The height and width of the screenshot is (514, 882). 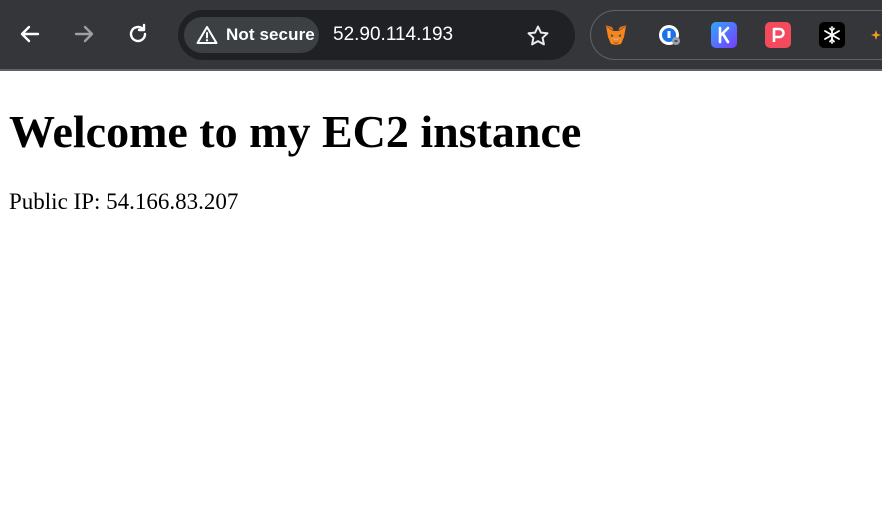 I want to click on reload-button, so click(x=138, y=34).